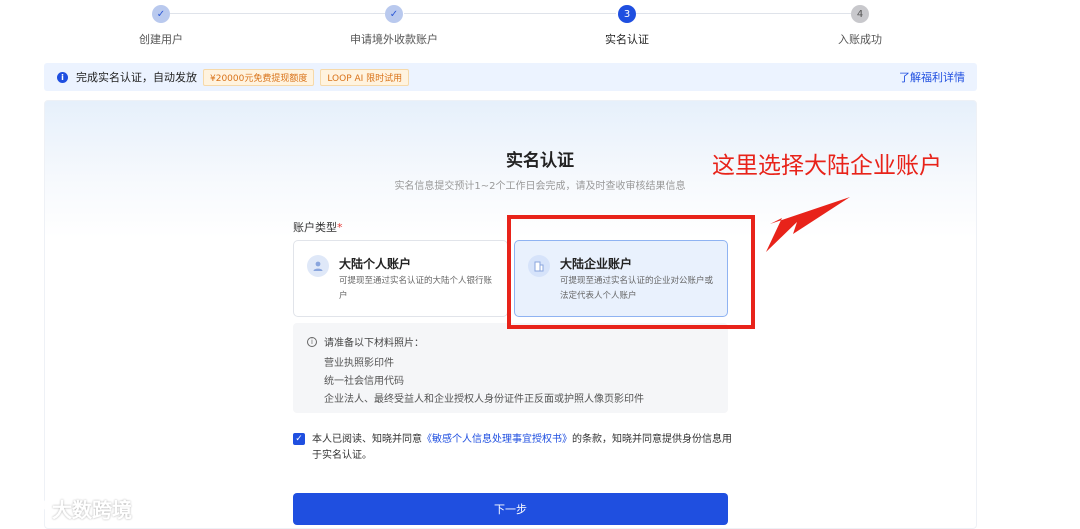 The width and height of the screenshot is (1080, 529). I want to click on watermark: 大数跨境, so click(70, 508).